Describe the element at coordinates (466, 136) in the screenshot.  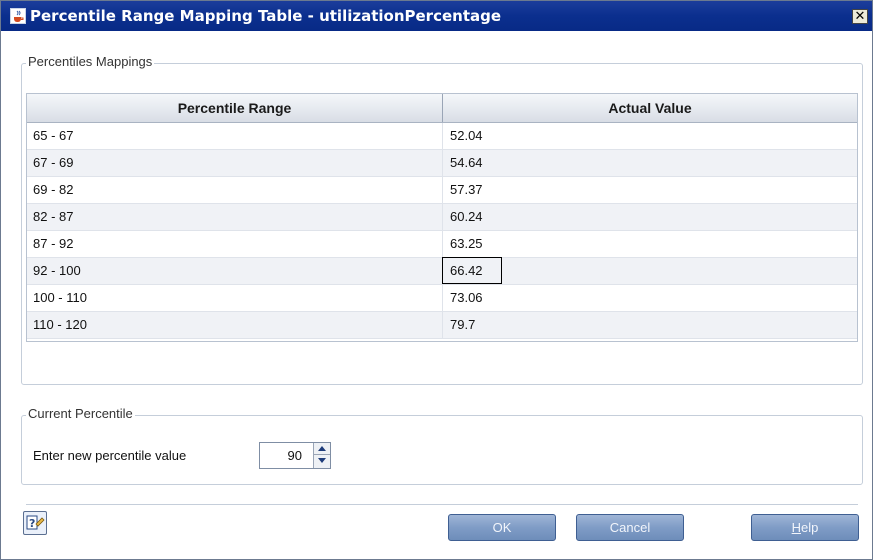
I see `value-cell: 52.04` at that location.